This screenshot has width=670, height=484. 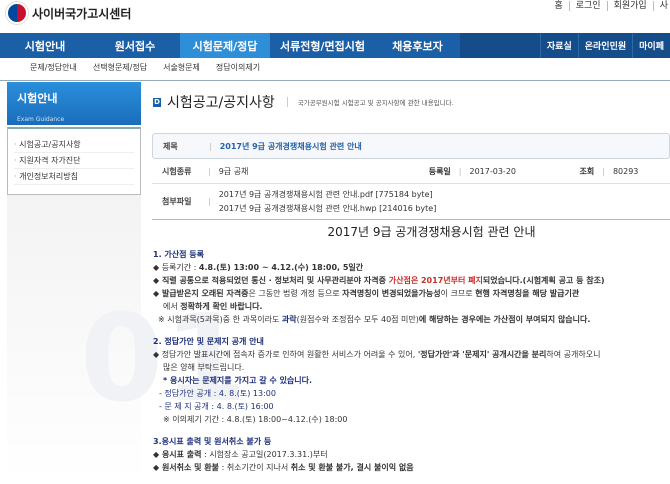 I want to click on text: 이 크므로, so click(x=458, y=293).